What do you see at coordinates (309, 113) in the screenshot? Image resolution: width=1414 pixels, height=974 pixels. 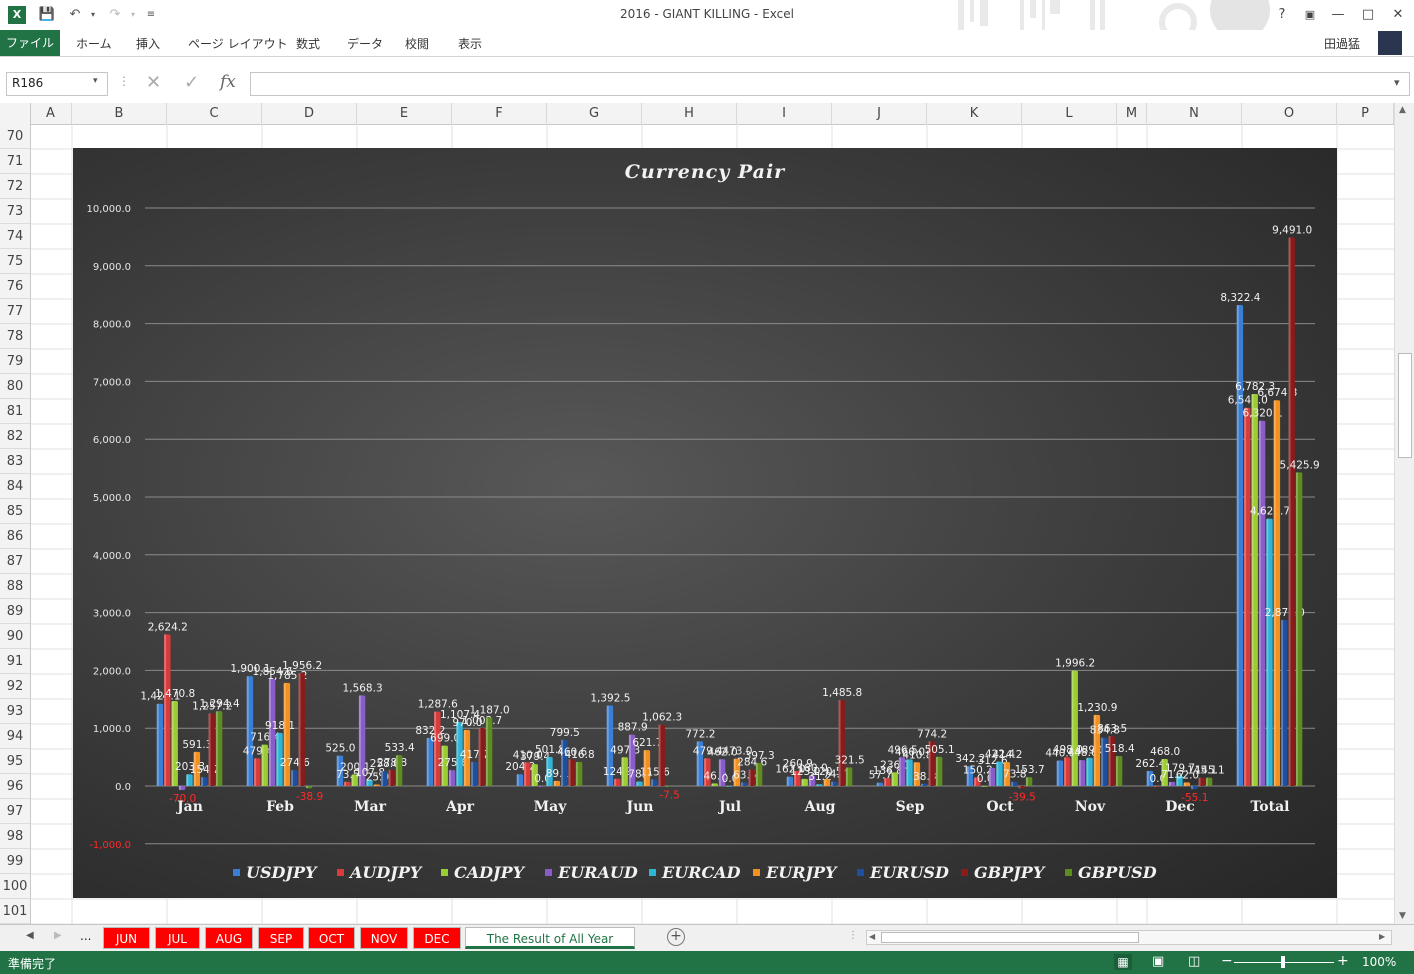 I see `column-header: D` at bounding box center [309, 113].